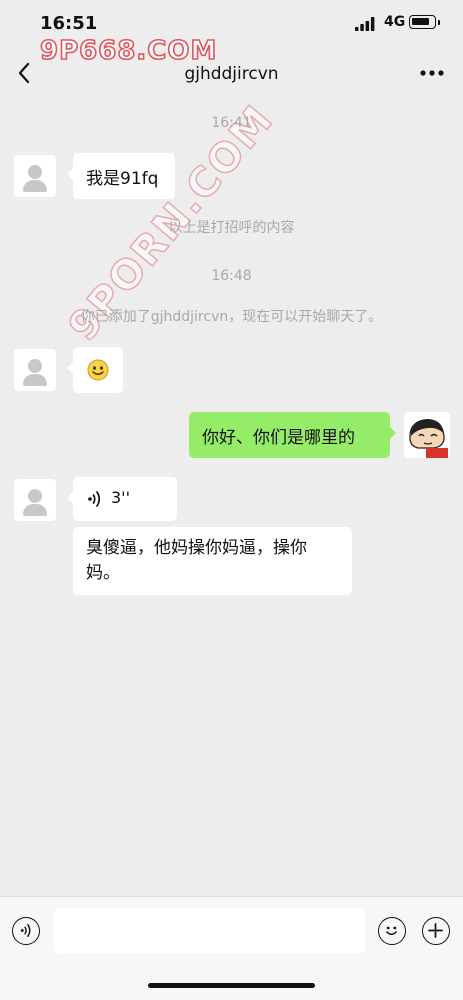 This screenshot has height=1000, width=463. I want to click on home-indicator, so click(231, 985).